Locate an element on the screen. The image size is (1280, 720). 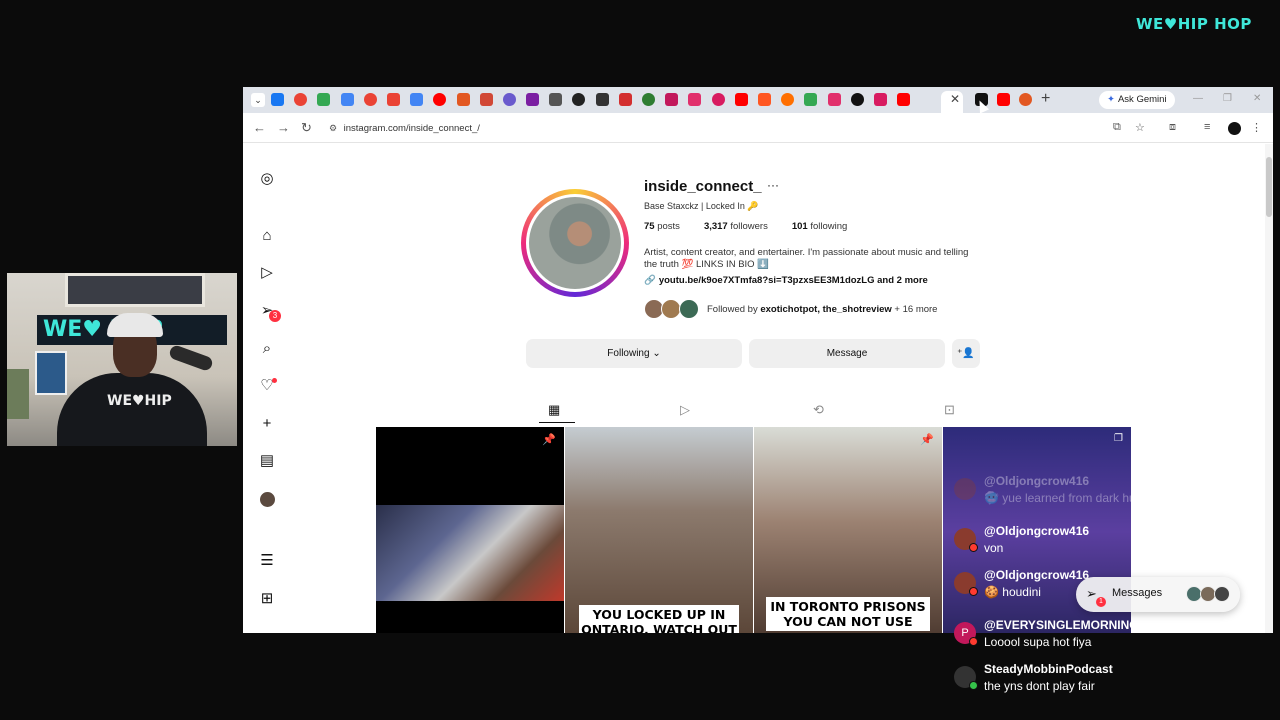
link-icon: 🔗 is located at coordinates (650, 280).